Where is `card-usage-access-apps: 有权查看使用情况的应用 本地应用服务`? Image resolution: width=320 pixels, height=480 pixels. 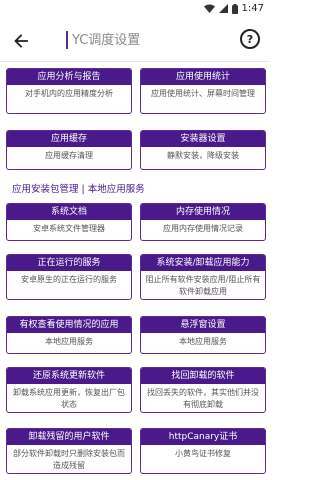 card-usage-access-apps: 有权查看使用情况的应用 本地应用服务 is located at coordinates (69, 335).